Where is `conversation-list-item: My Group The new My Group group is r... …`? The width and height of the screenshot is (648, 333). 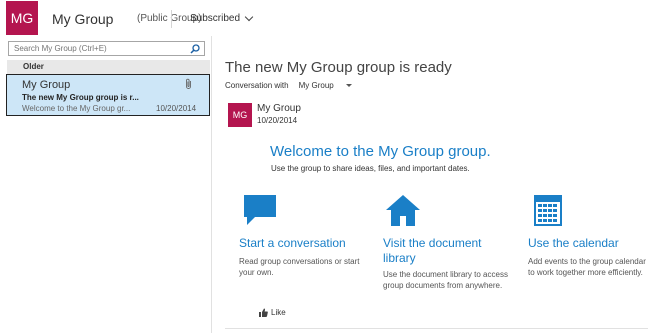 conversation-list-item: My Group The new My Group group is r... … is located at coordinates (108, 95).